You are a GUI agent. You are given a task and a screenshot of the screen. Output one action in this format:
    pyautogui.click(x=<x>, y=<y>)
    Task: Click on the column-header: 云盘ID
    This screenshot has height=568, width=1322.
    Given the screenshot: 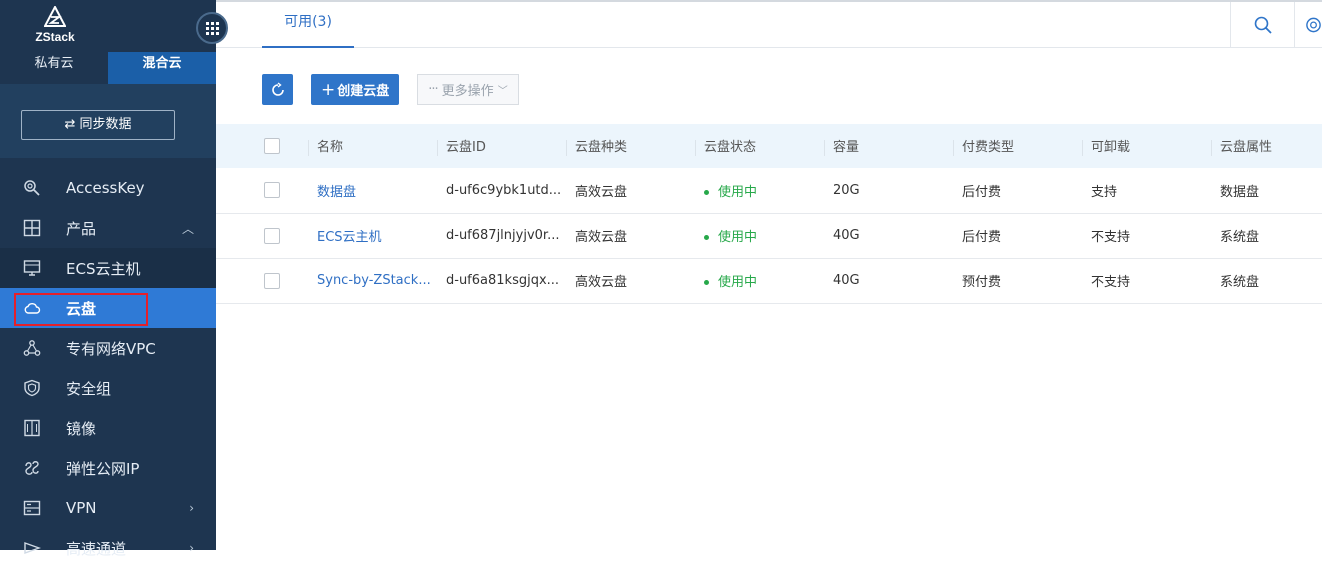 What is the action you would take?
    pyautogui.click(x=466, y=147)
    